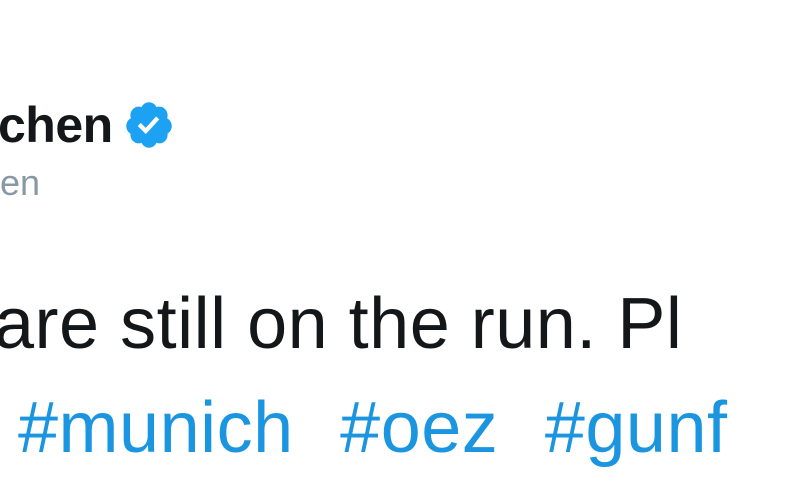  I want to click on verified-badge-icon, so click(149, 125).